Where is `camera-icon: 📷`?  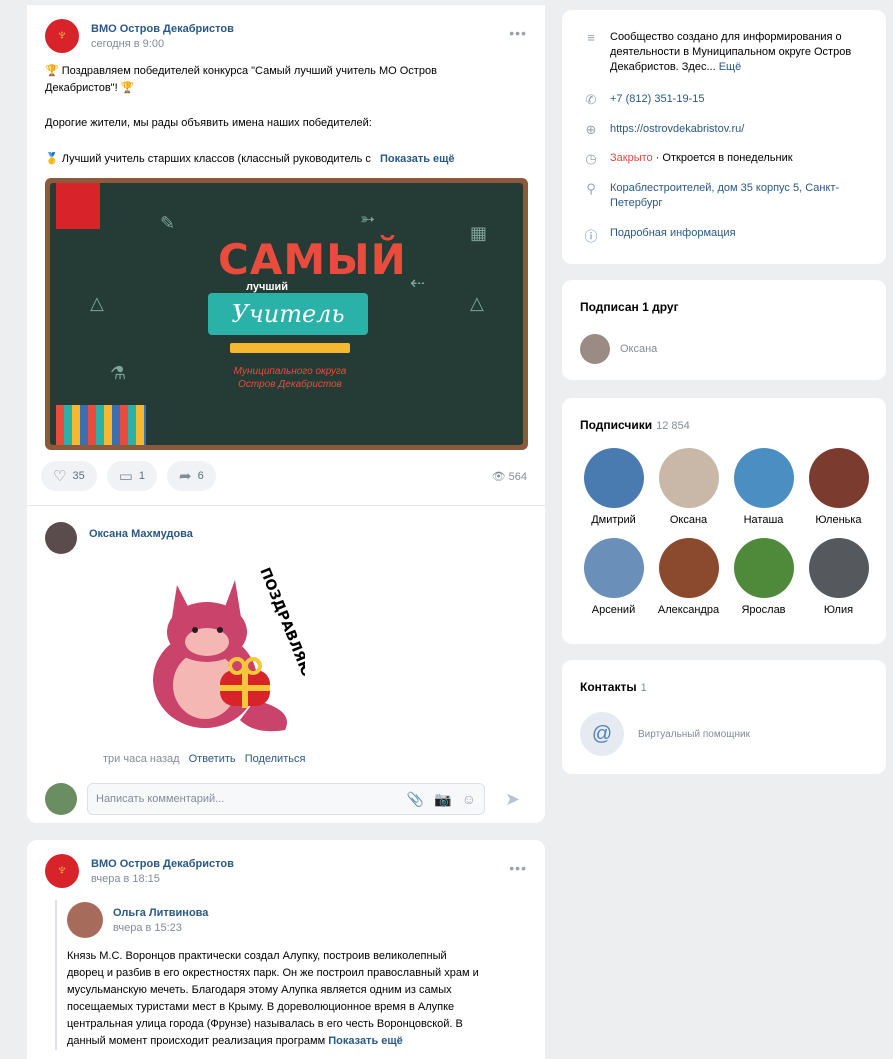
camera-icon: 📷 is located at coordinates (442, 799).